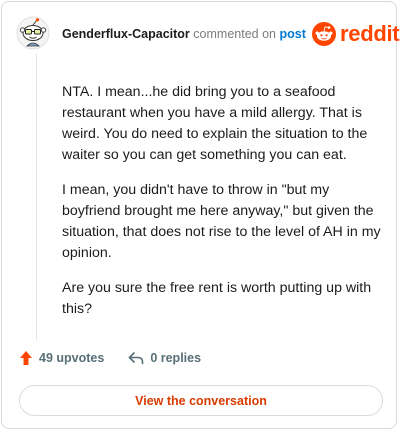 The image size is (400, 432). Describe the element at coordinates (26, 358) in the screenshot. I see `upvote-arrow-icon` at that location.